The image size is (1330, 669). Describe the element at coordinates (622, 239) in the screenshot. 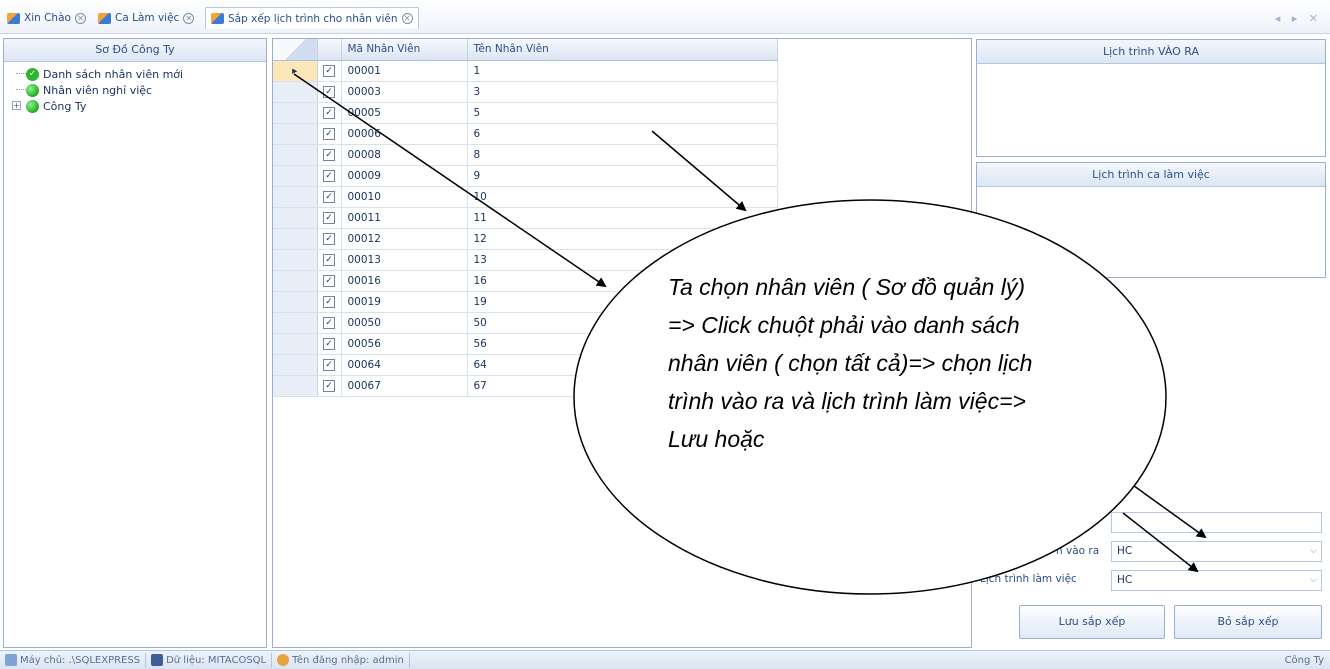

I see `cell-employee-name: 12` at that location.